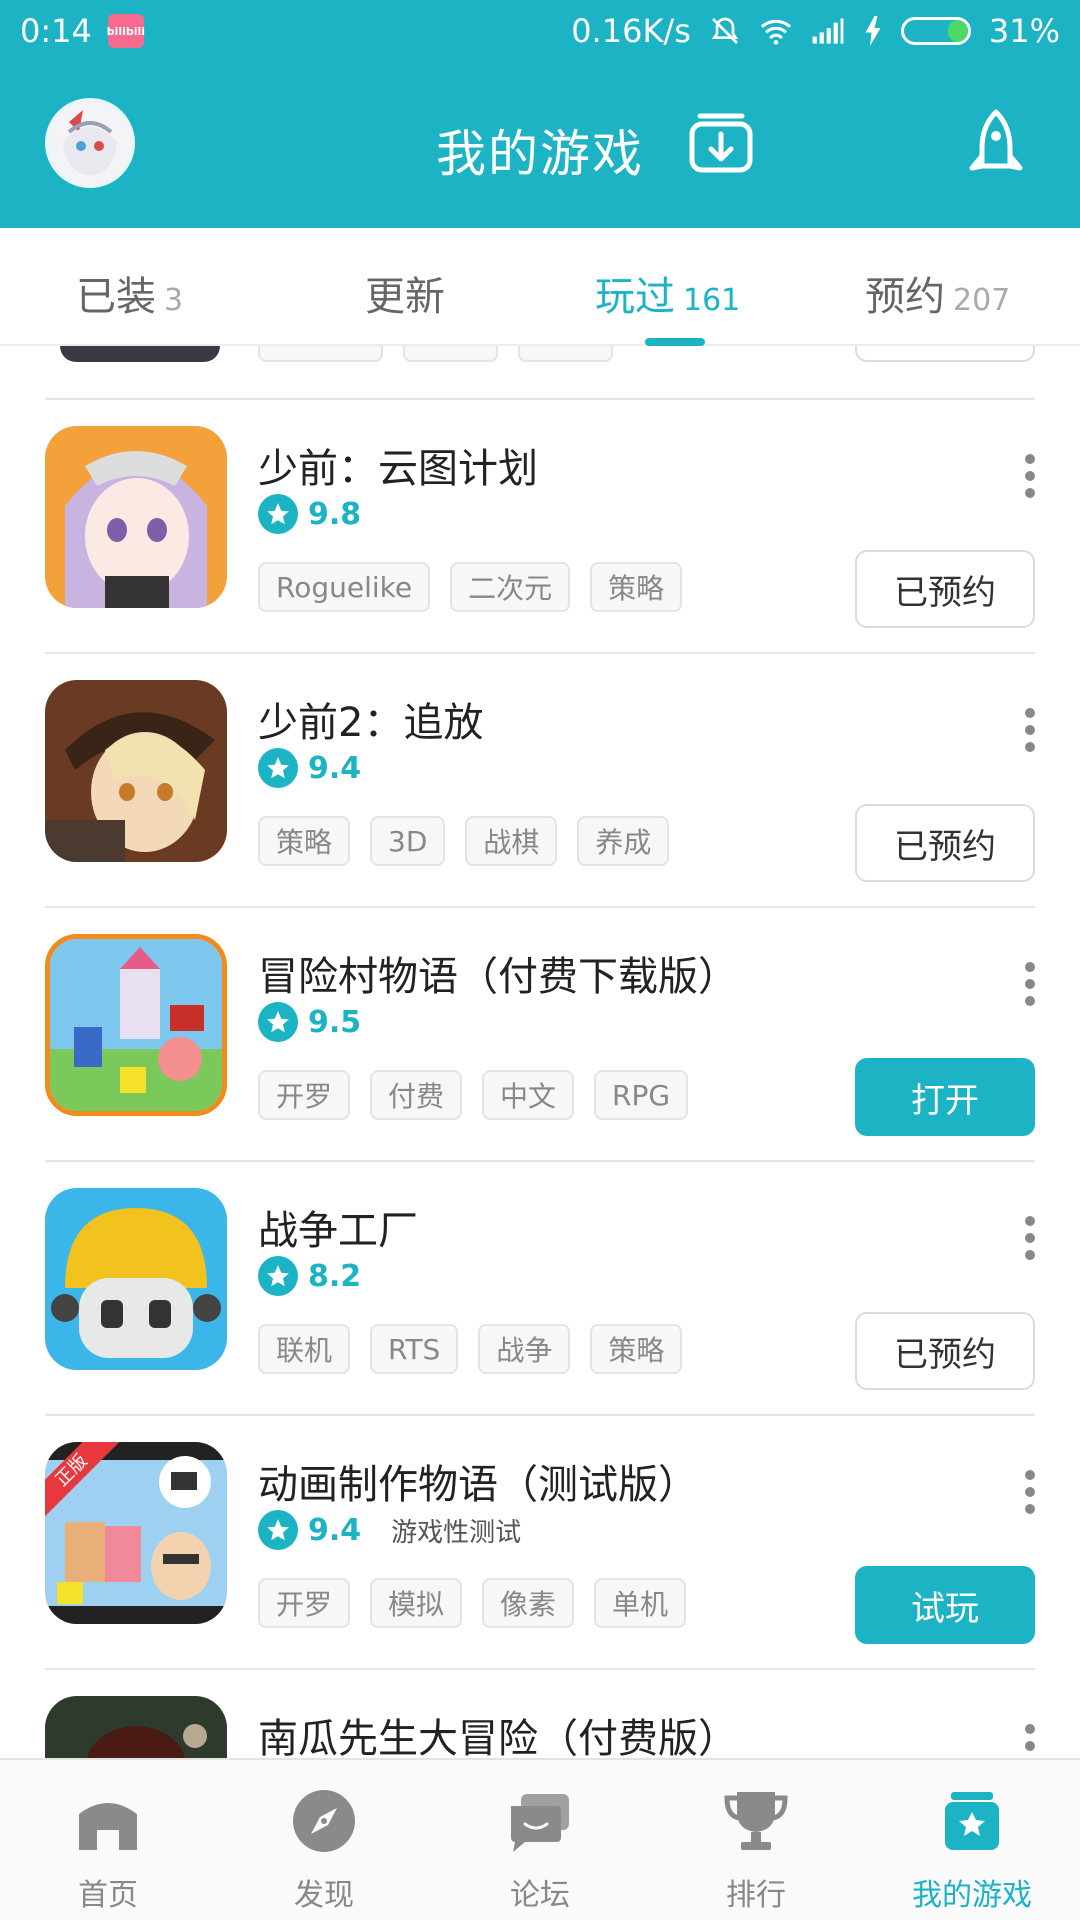 The image size is (1080, 1920). What do you see at coordinates (528, 1095) in the screenshot?
I see `game-tag: 中文` at bounding box center [528, 1095].